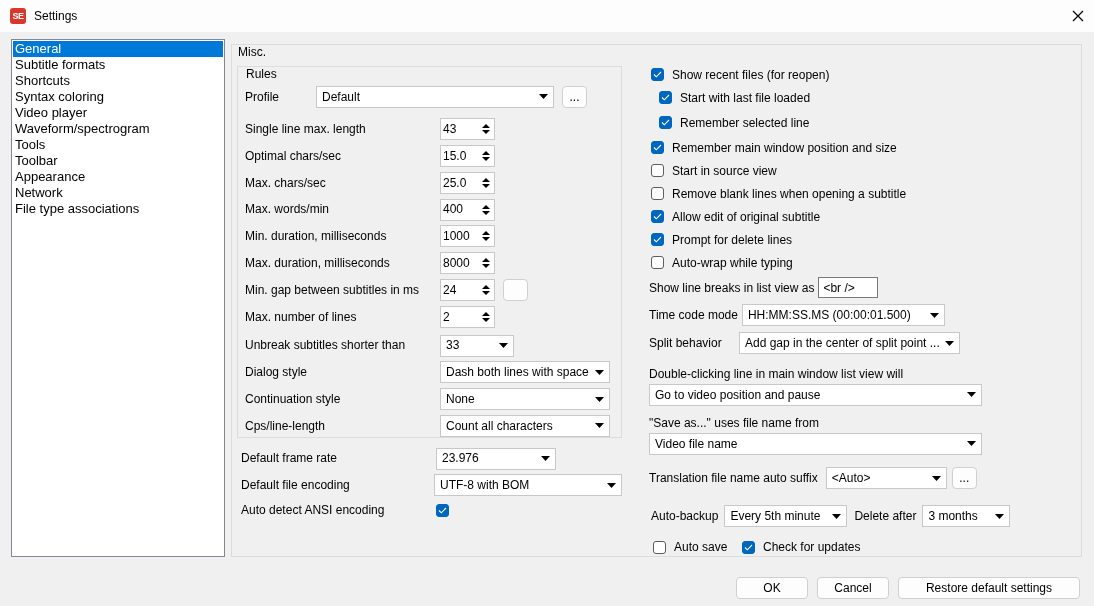 This screenshot has width=1094, height=606. What do you see at coordinates (467, 129) in the screenshot?
I see `spinner-field: 43` at bounding box center [467, 129].